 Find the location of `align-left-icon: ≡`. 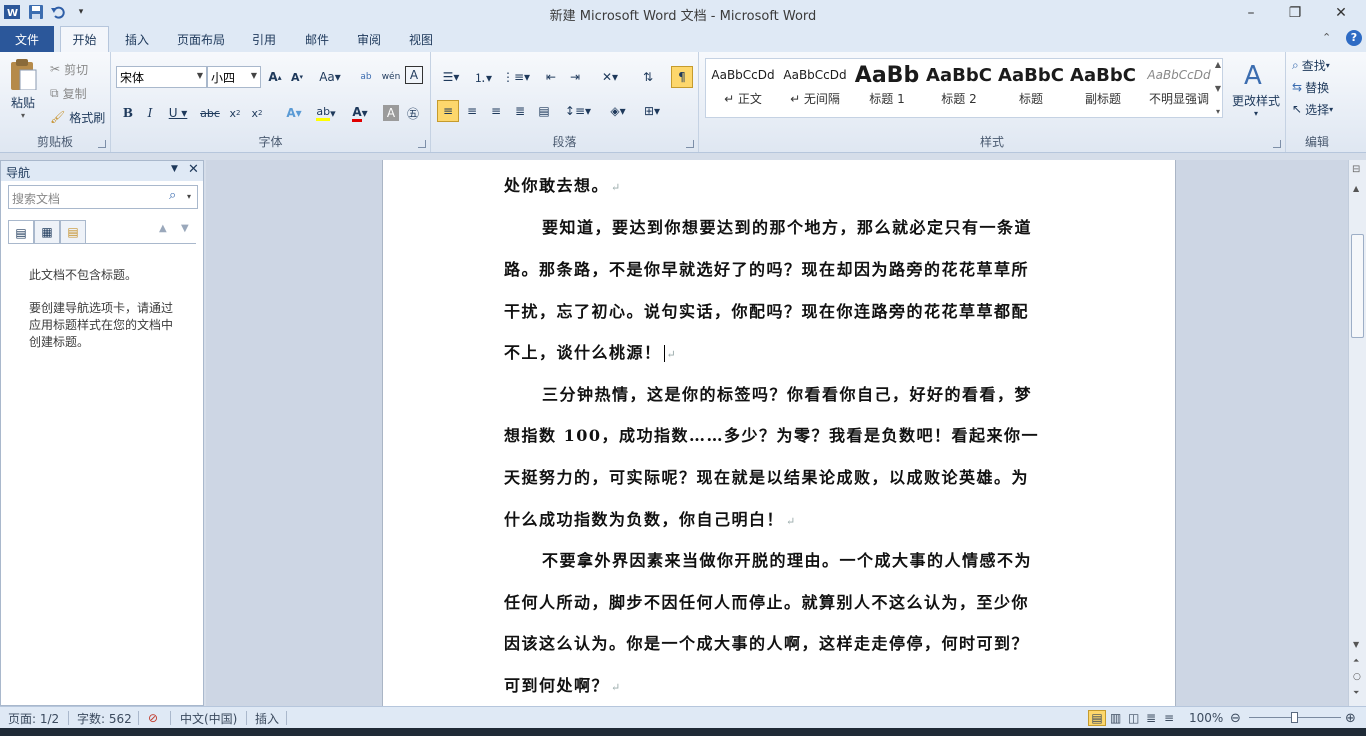

align-left-icon: ≡ is located at coordinates (448, 111).